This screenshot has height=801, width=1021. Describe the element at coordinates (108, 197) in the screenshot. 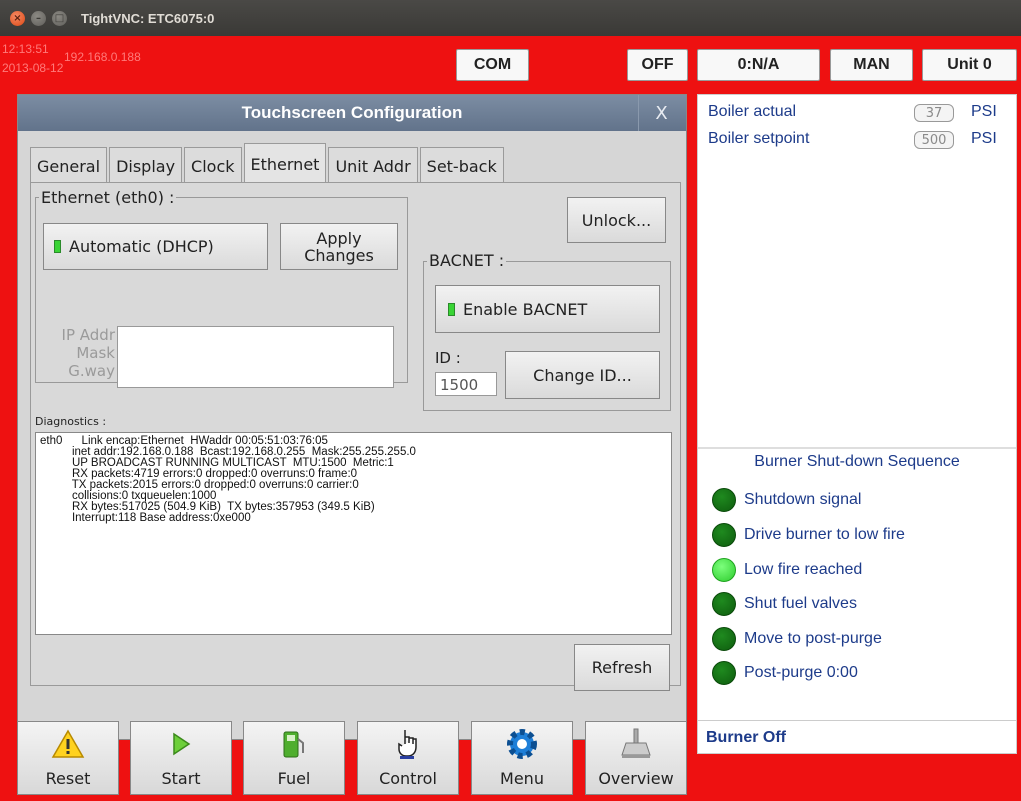

I see `ethernet-group-label: Ethernet (eth0) :` at that location.